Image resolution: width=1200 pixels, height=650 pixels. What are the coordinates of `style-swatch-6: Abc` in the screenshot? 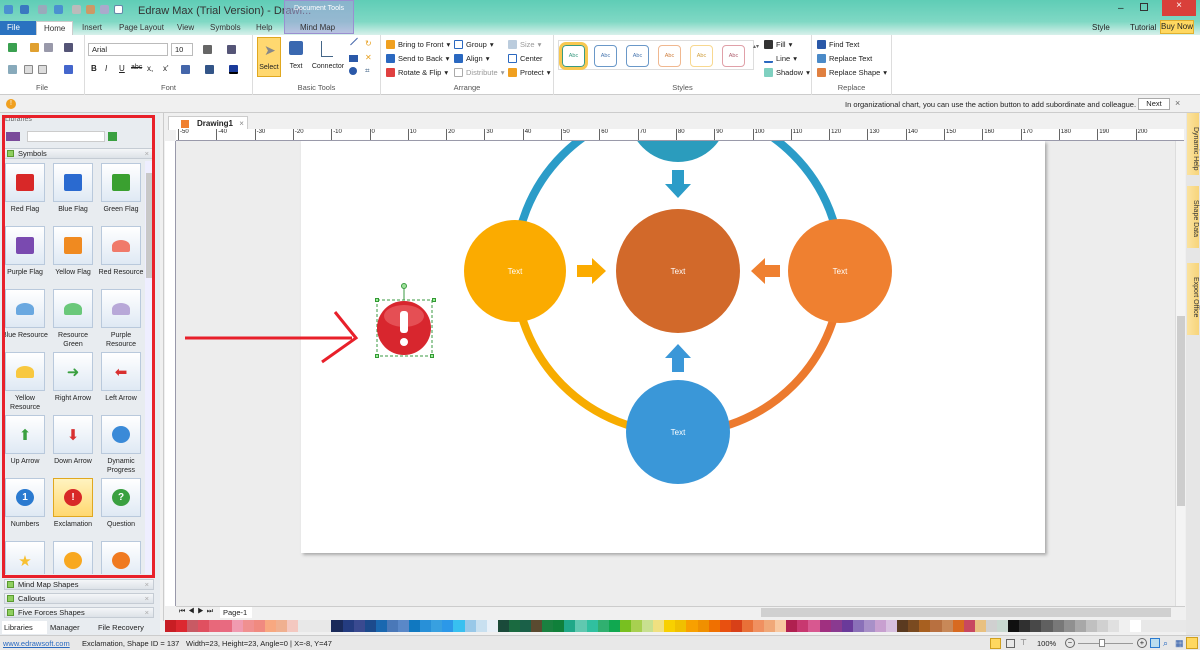 It's located at (733, 56).